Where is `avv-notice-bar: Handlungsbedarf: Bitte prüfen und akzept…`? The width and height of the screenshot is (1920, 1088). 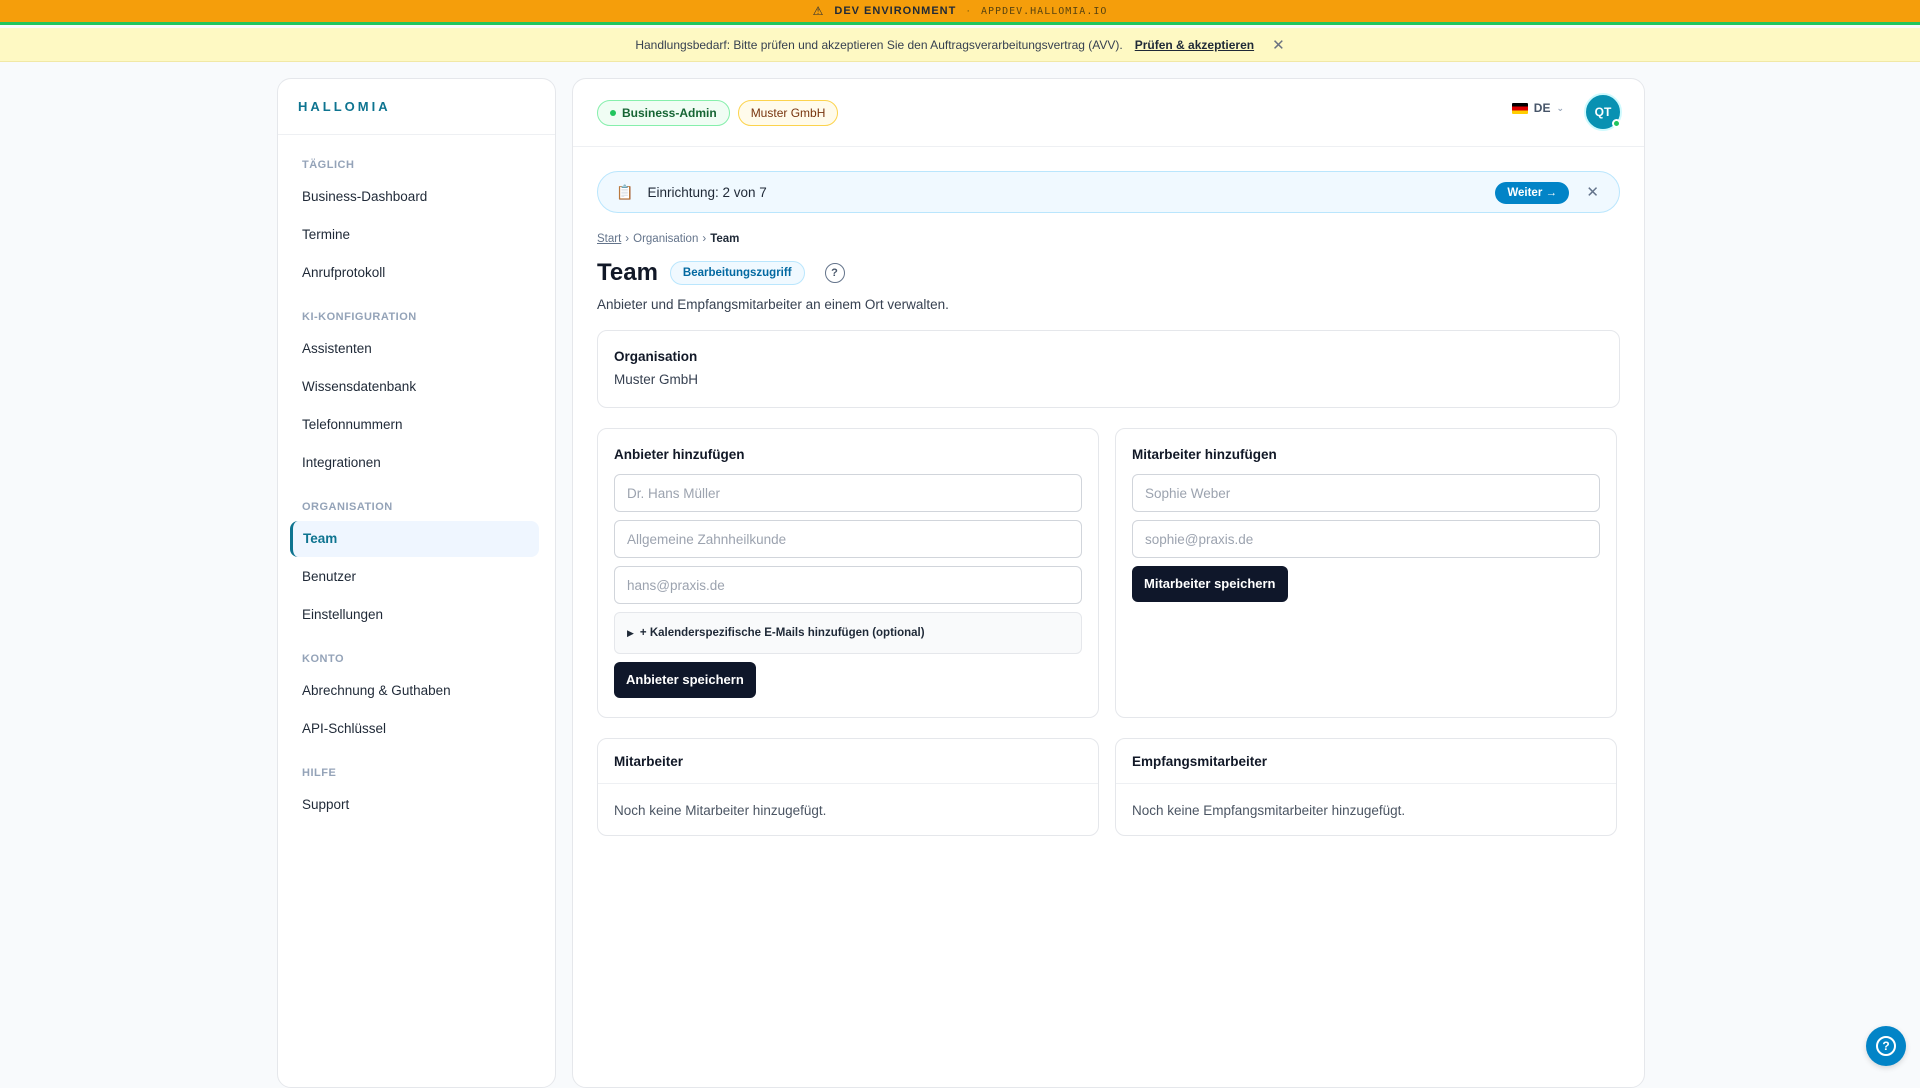
avv-notice-bar: Handlungsbedarf: Bitte prüfen und akzept… is located at coordinates (960, 45).